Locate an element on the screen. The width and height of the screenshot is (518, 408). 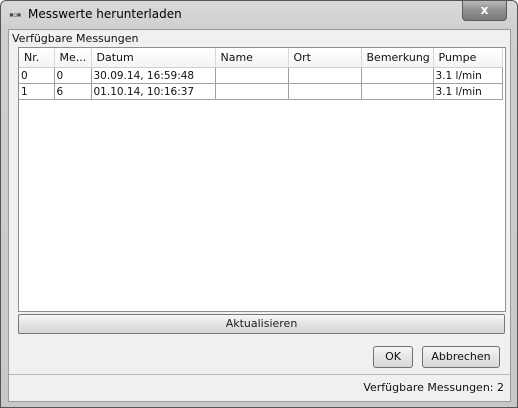
cell-messung: 6 is located at coordinates (73, 91).